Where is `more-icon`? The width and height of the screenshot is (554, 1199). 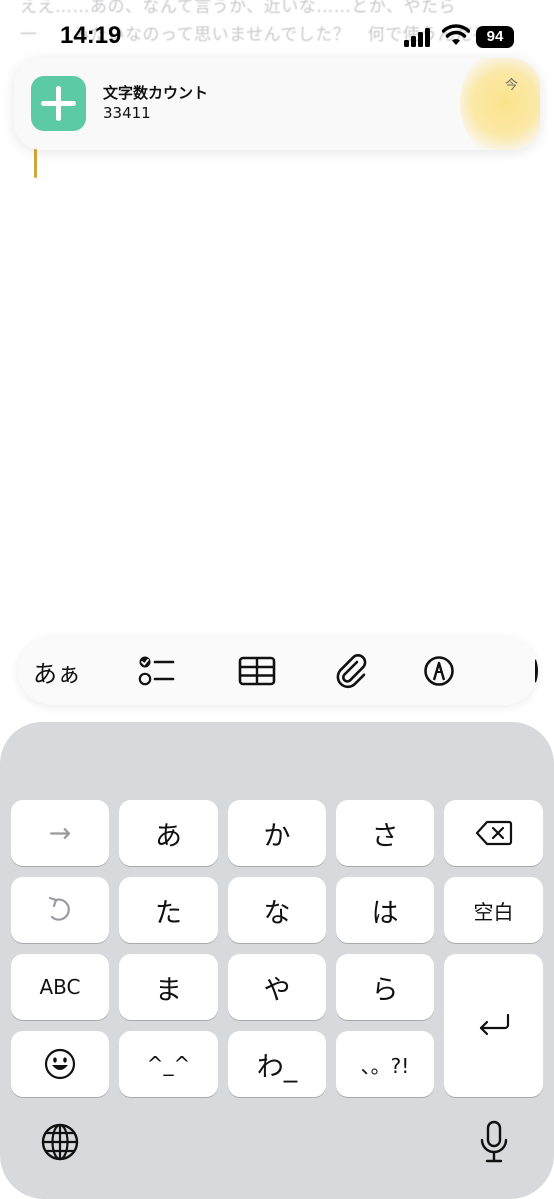
more-icon is located at coordinates (536, 671).